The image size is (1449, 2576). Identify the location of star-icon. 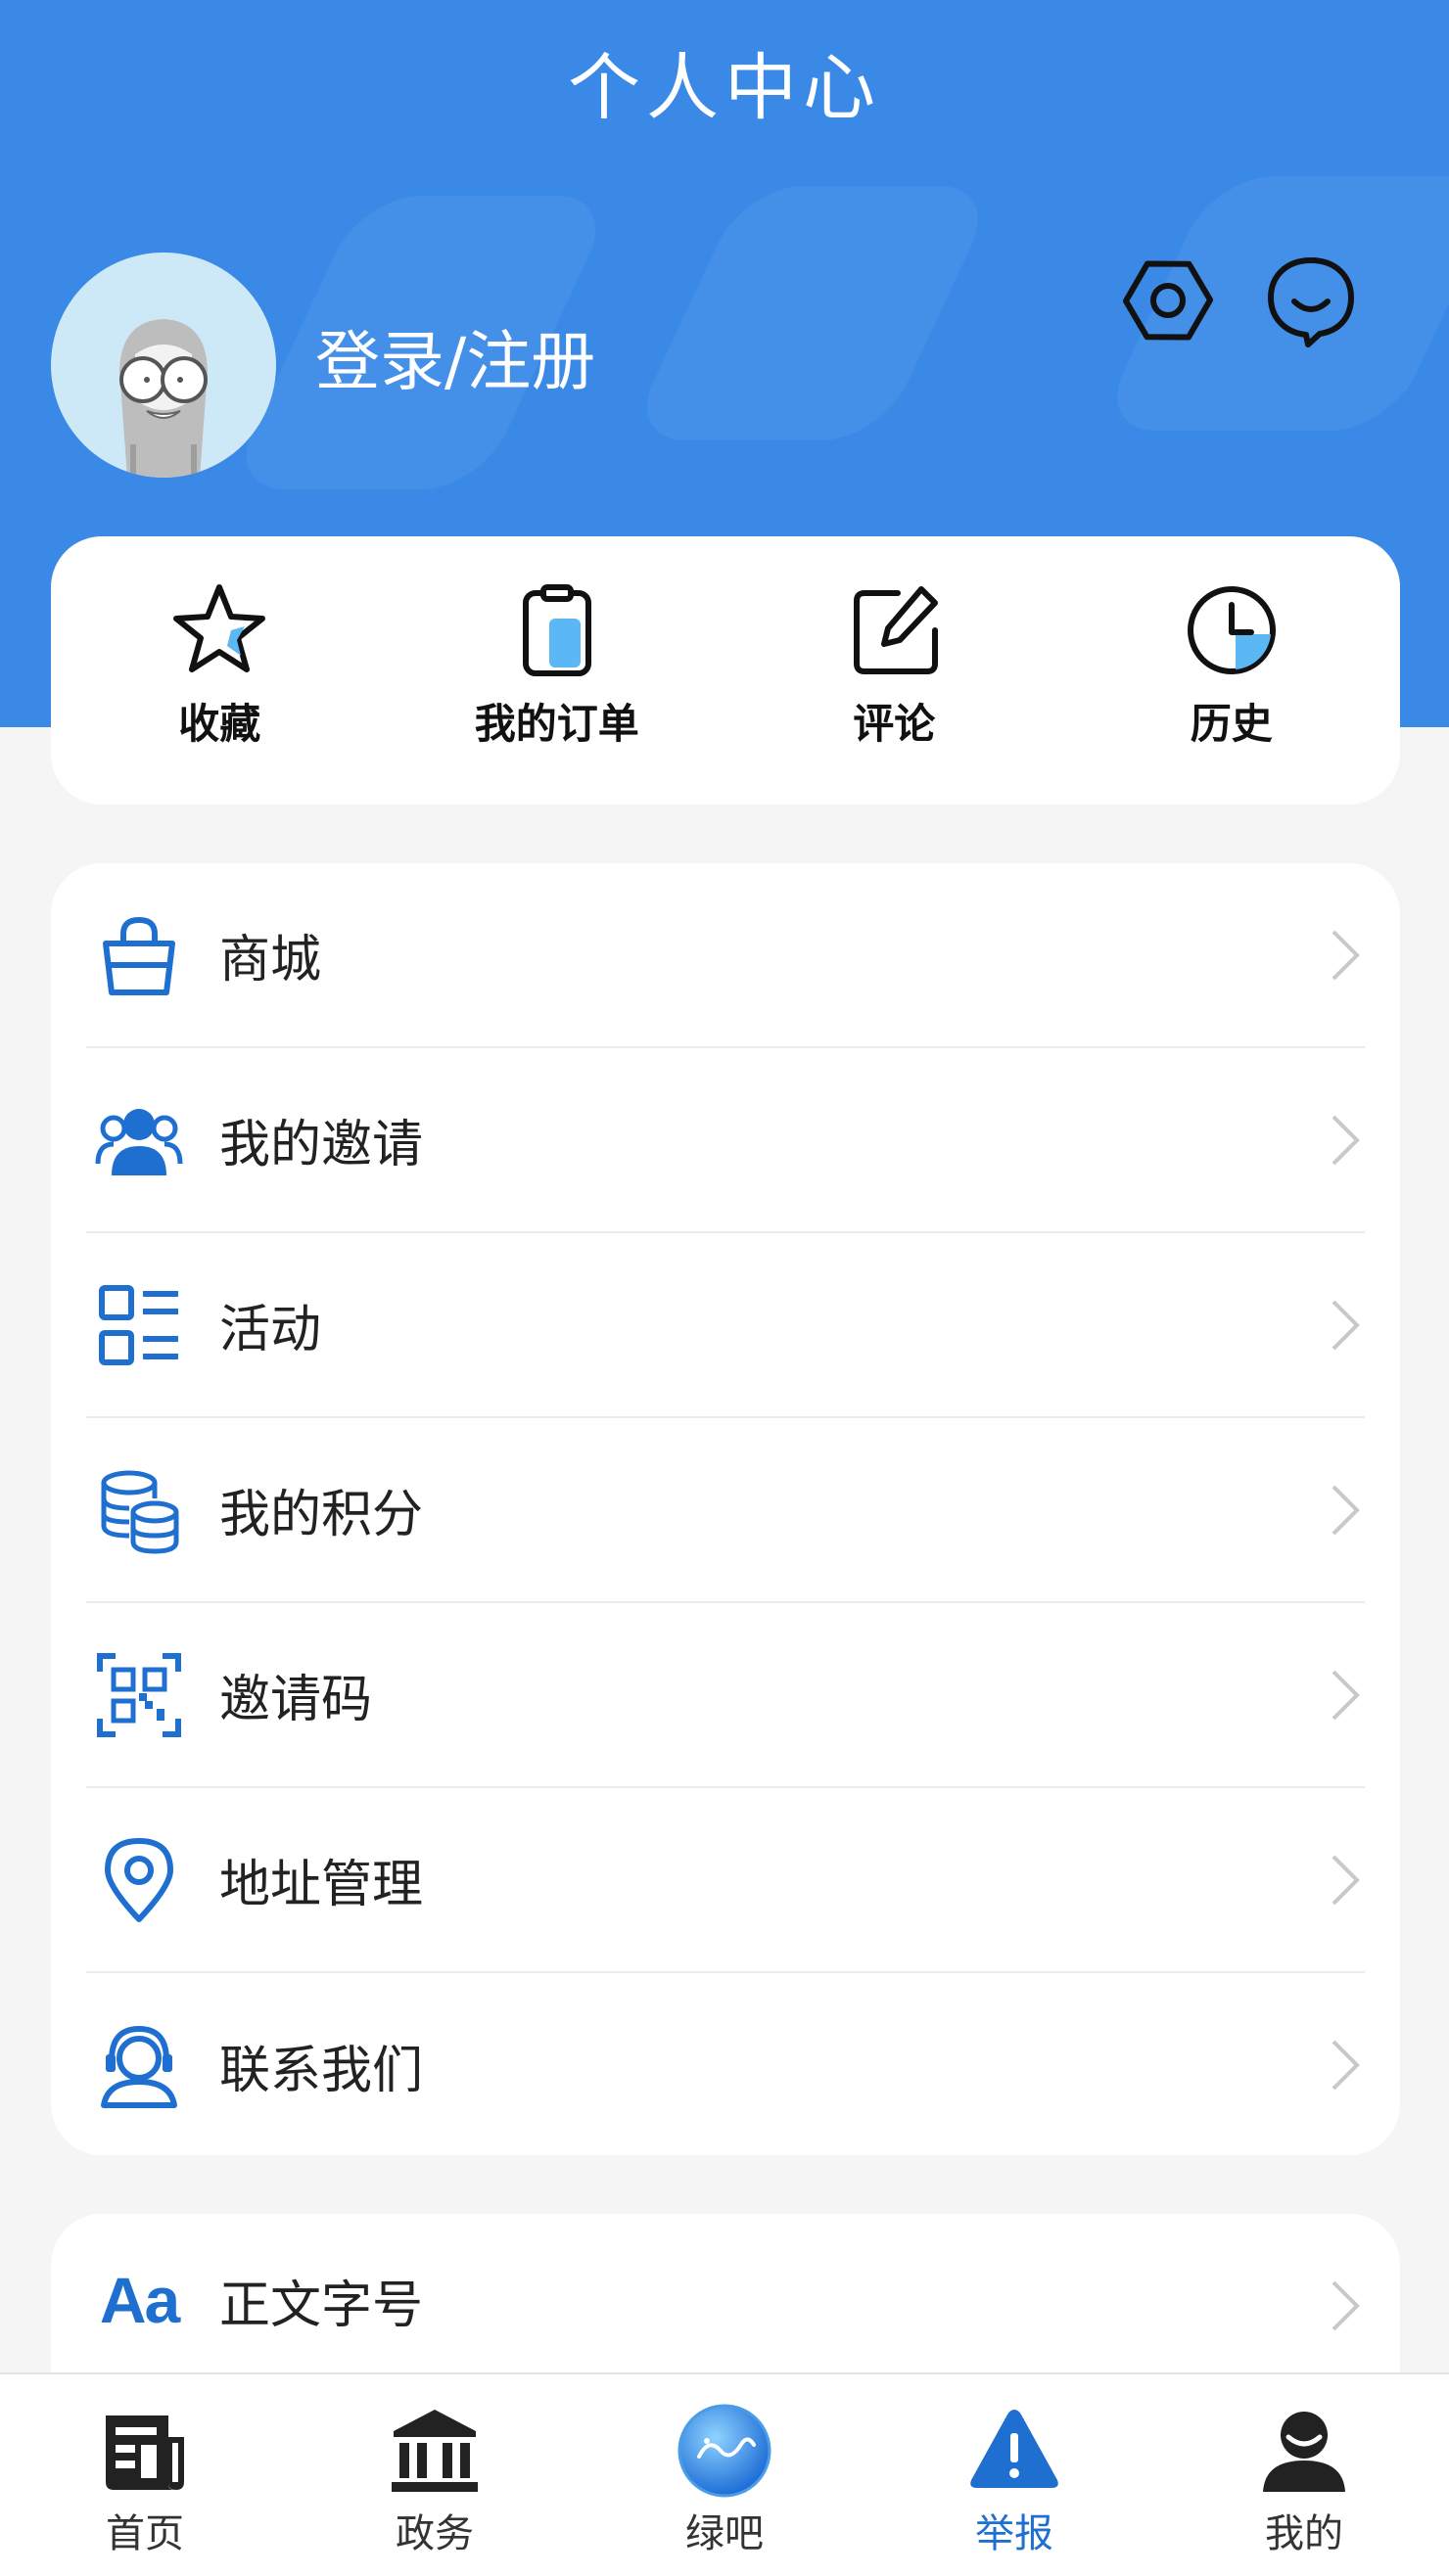
(219, 628).